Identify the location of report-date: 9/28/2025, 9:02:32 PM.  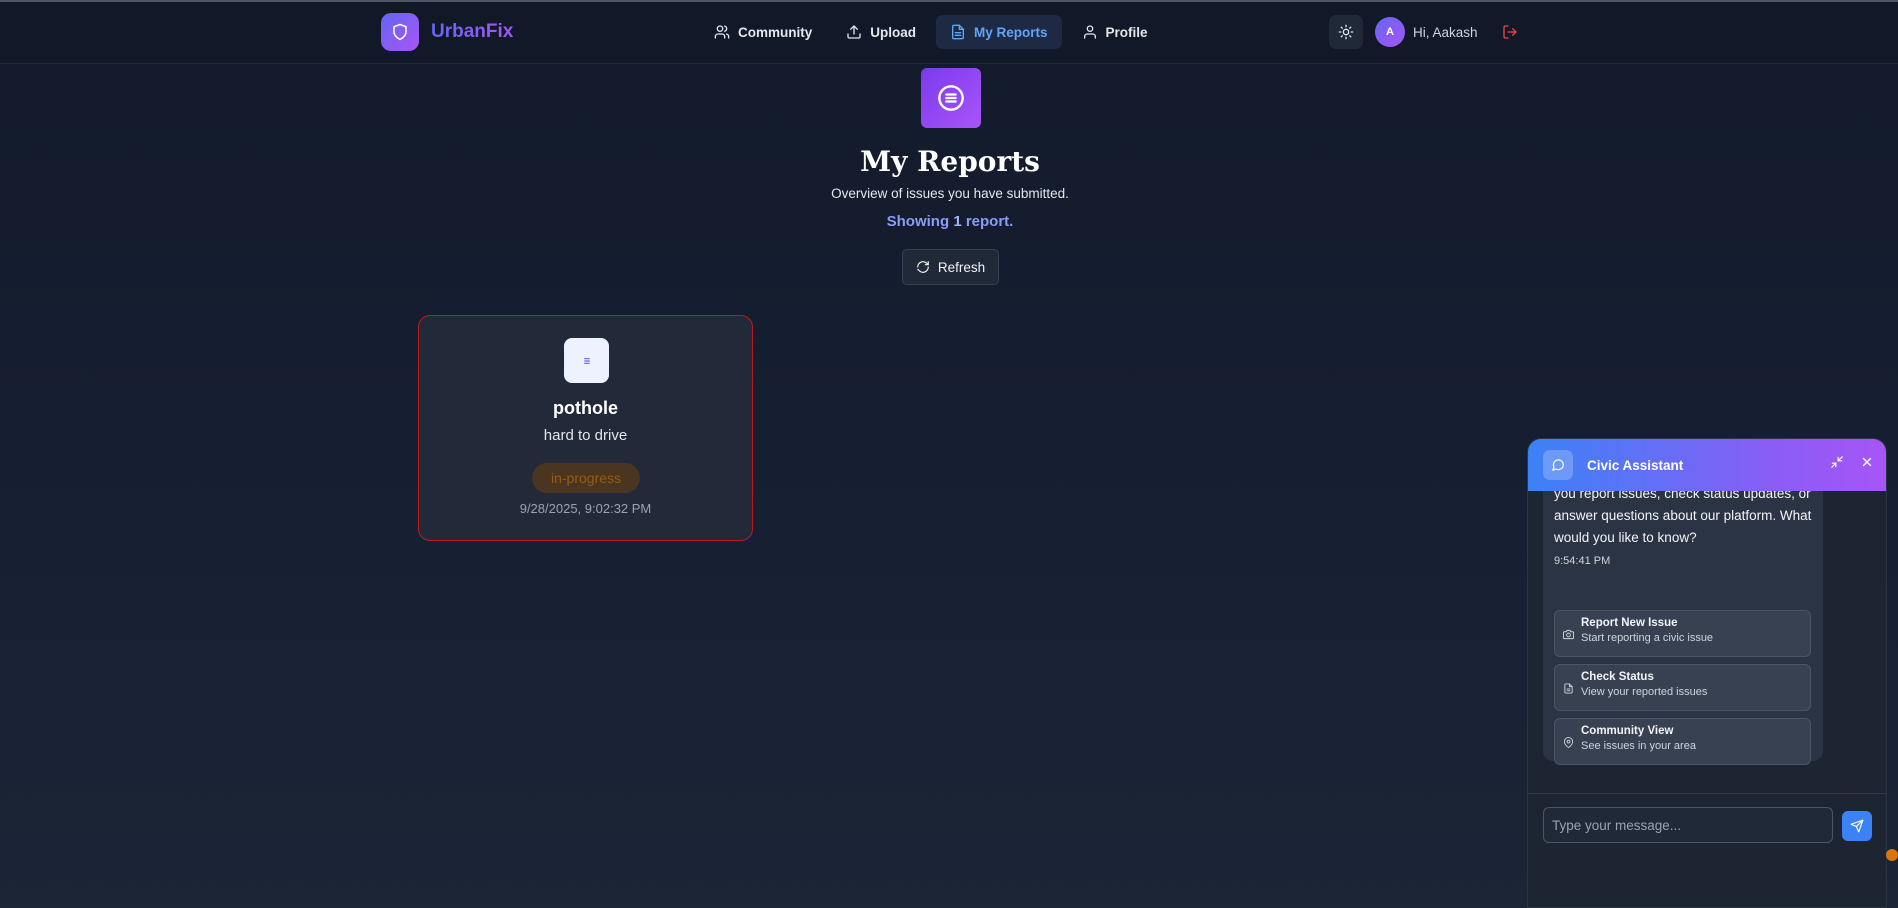
(585, 508).